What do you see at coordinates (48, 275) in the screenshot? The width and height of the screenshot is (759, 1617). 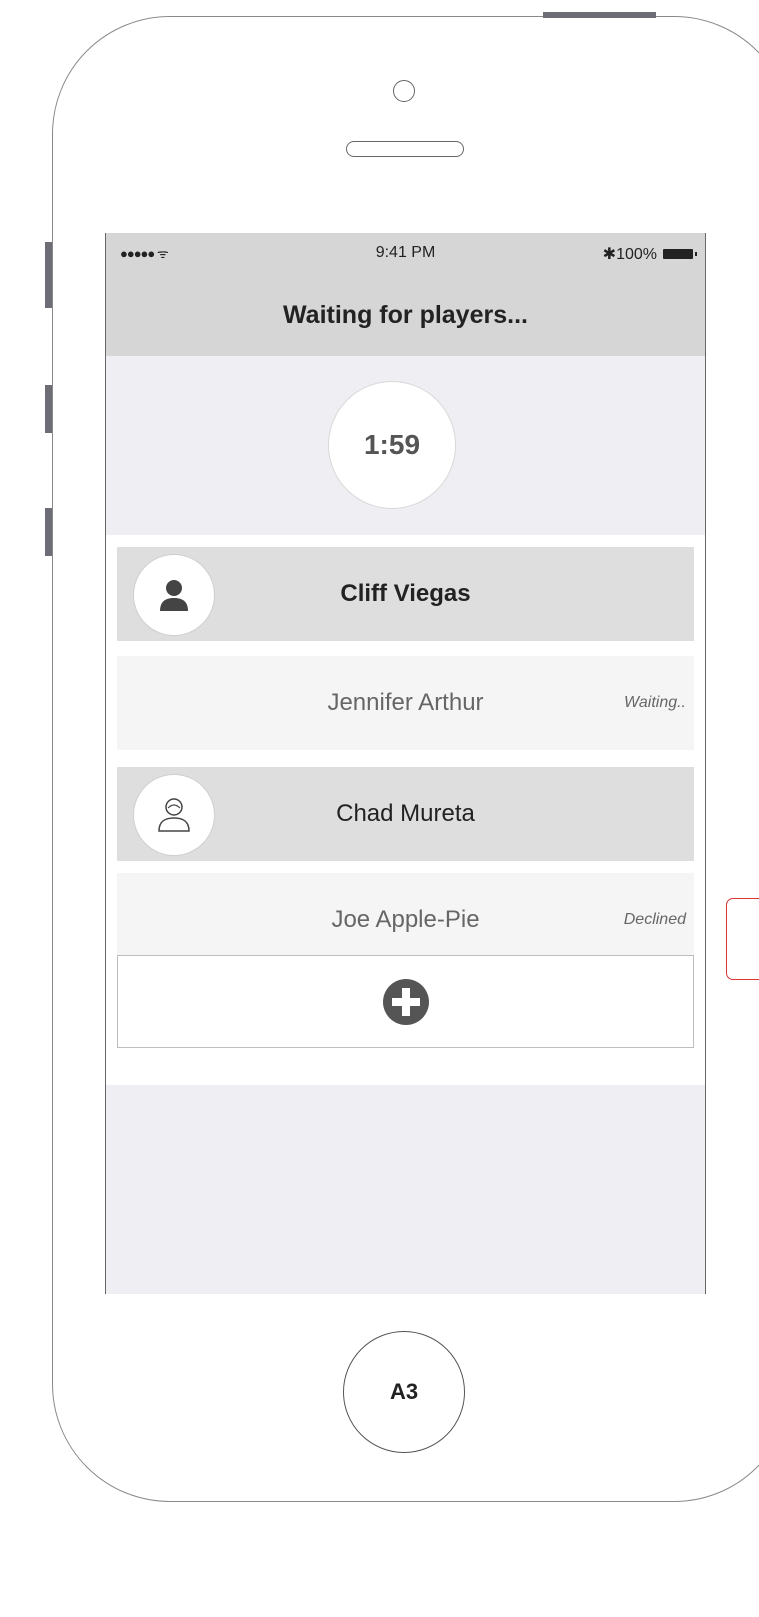 I see `mute-switch` at bounding box center [48, 275].